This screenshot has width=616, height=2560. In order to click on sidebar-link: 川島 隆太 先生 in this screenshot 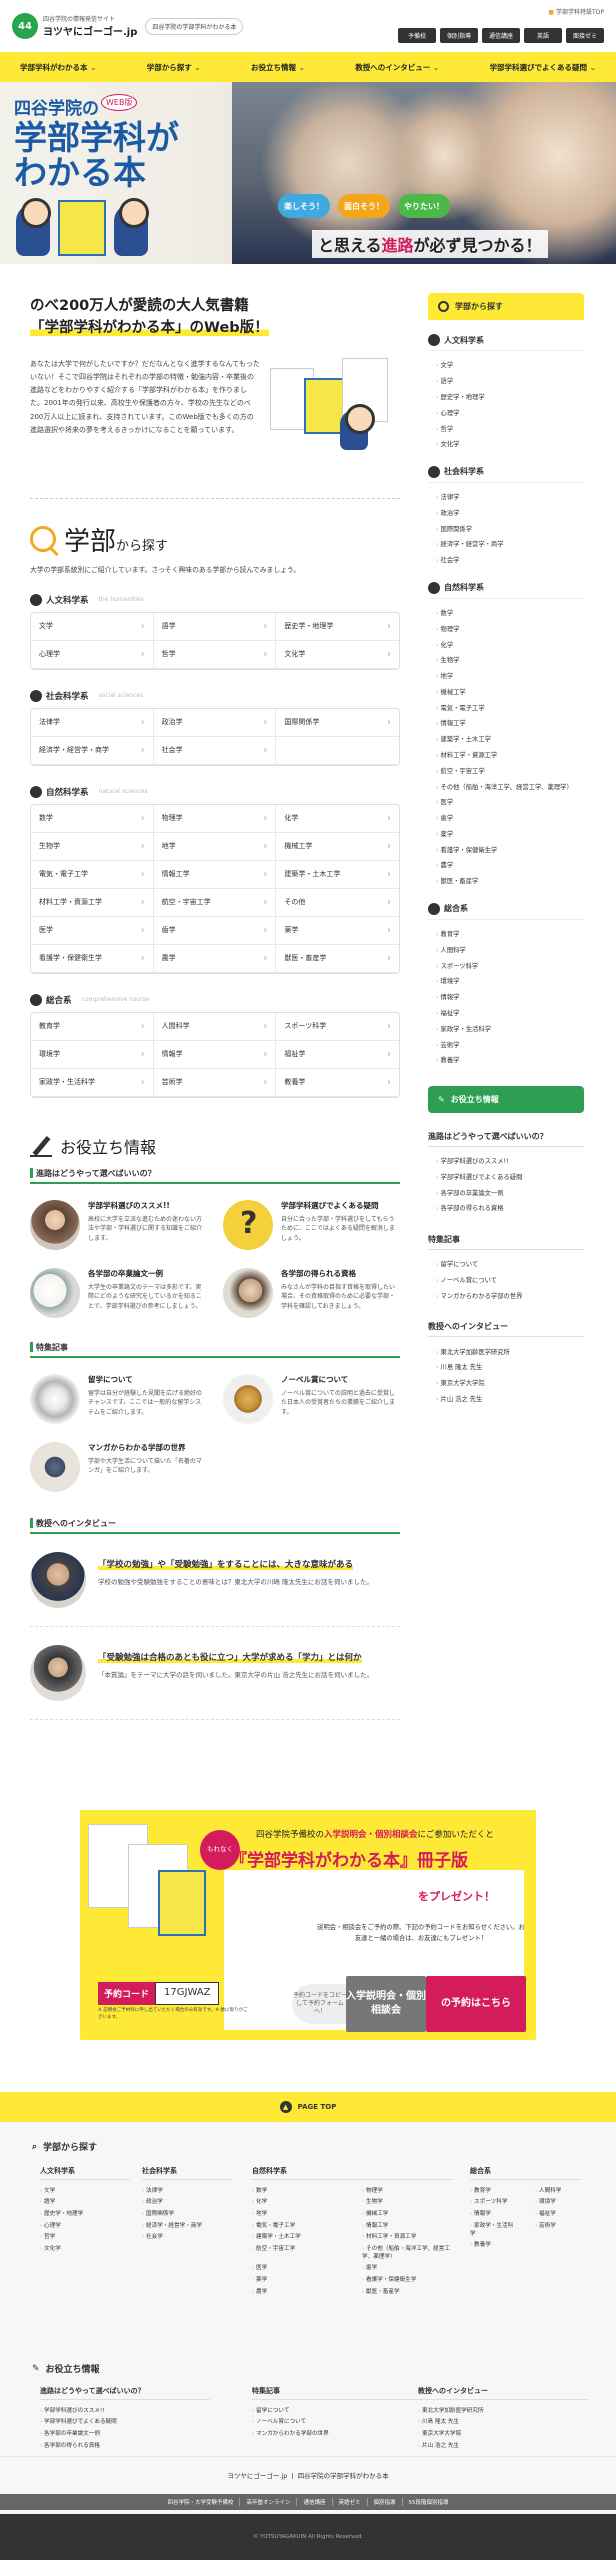, I will do `click(510, 1367)`.